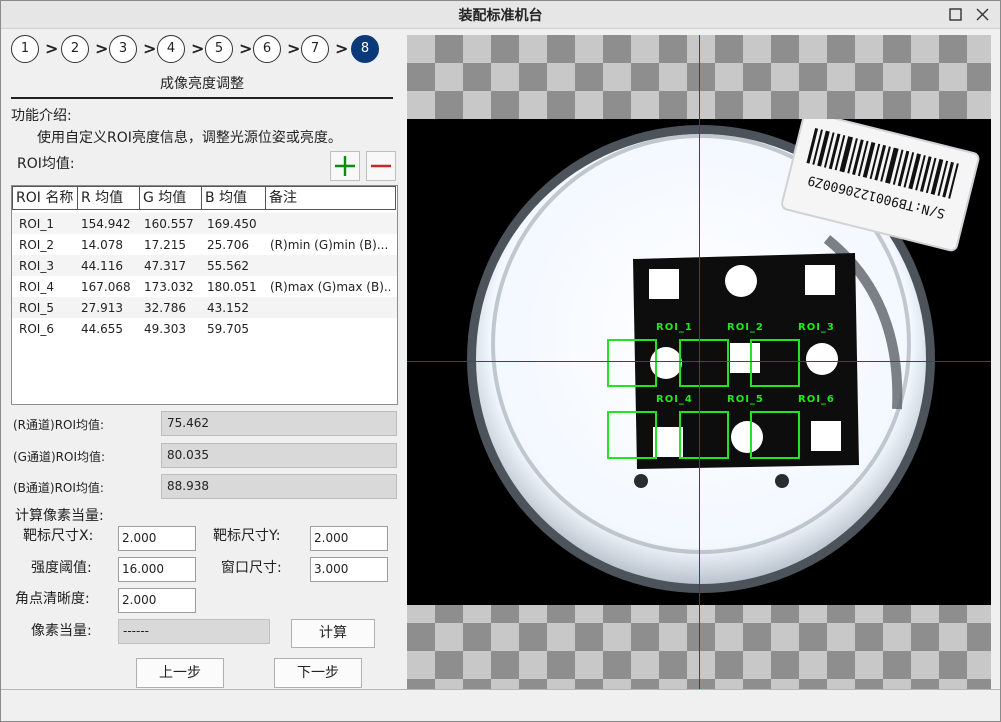 Image resolution: width=1001 pixels, height=722 pixels. Describe the element at coordinates (169, 287) in the screenshot. I see `cell-g: 173.032` at that location.